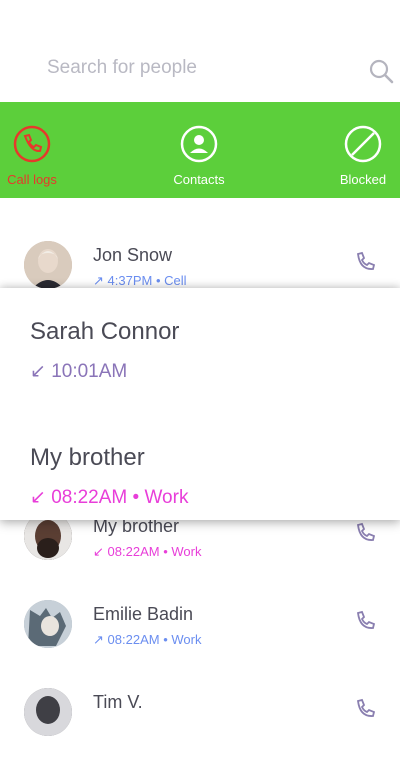  Describe the element at coordinates (381, 71) in the screenshot. I see `search-icon` at that location.